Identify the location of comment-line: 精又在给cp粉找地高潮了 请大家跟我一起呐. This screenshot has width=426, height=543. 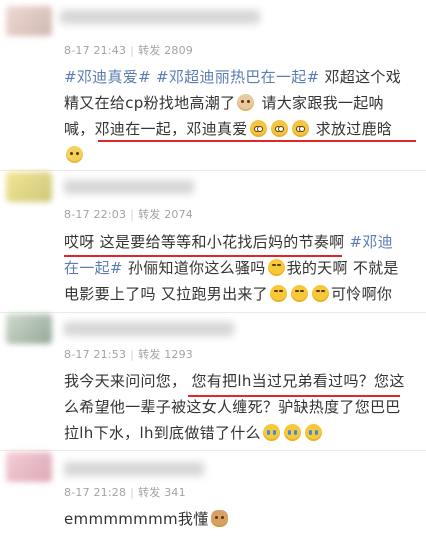
(242, 103).